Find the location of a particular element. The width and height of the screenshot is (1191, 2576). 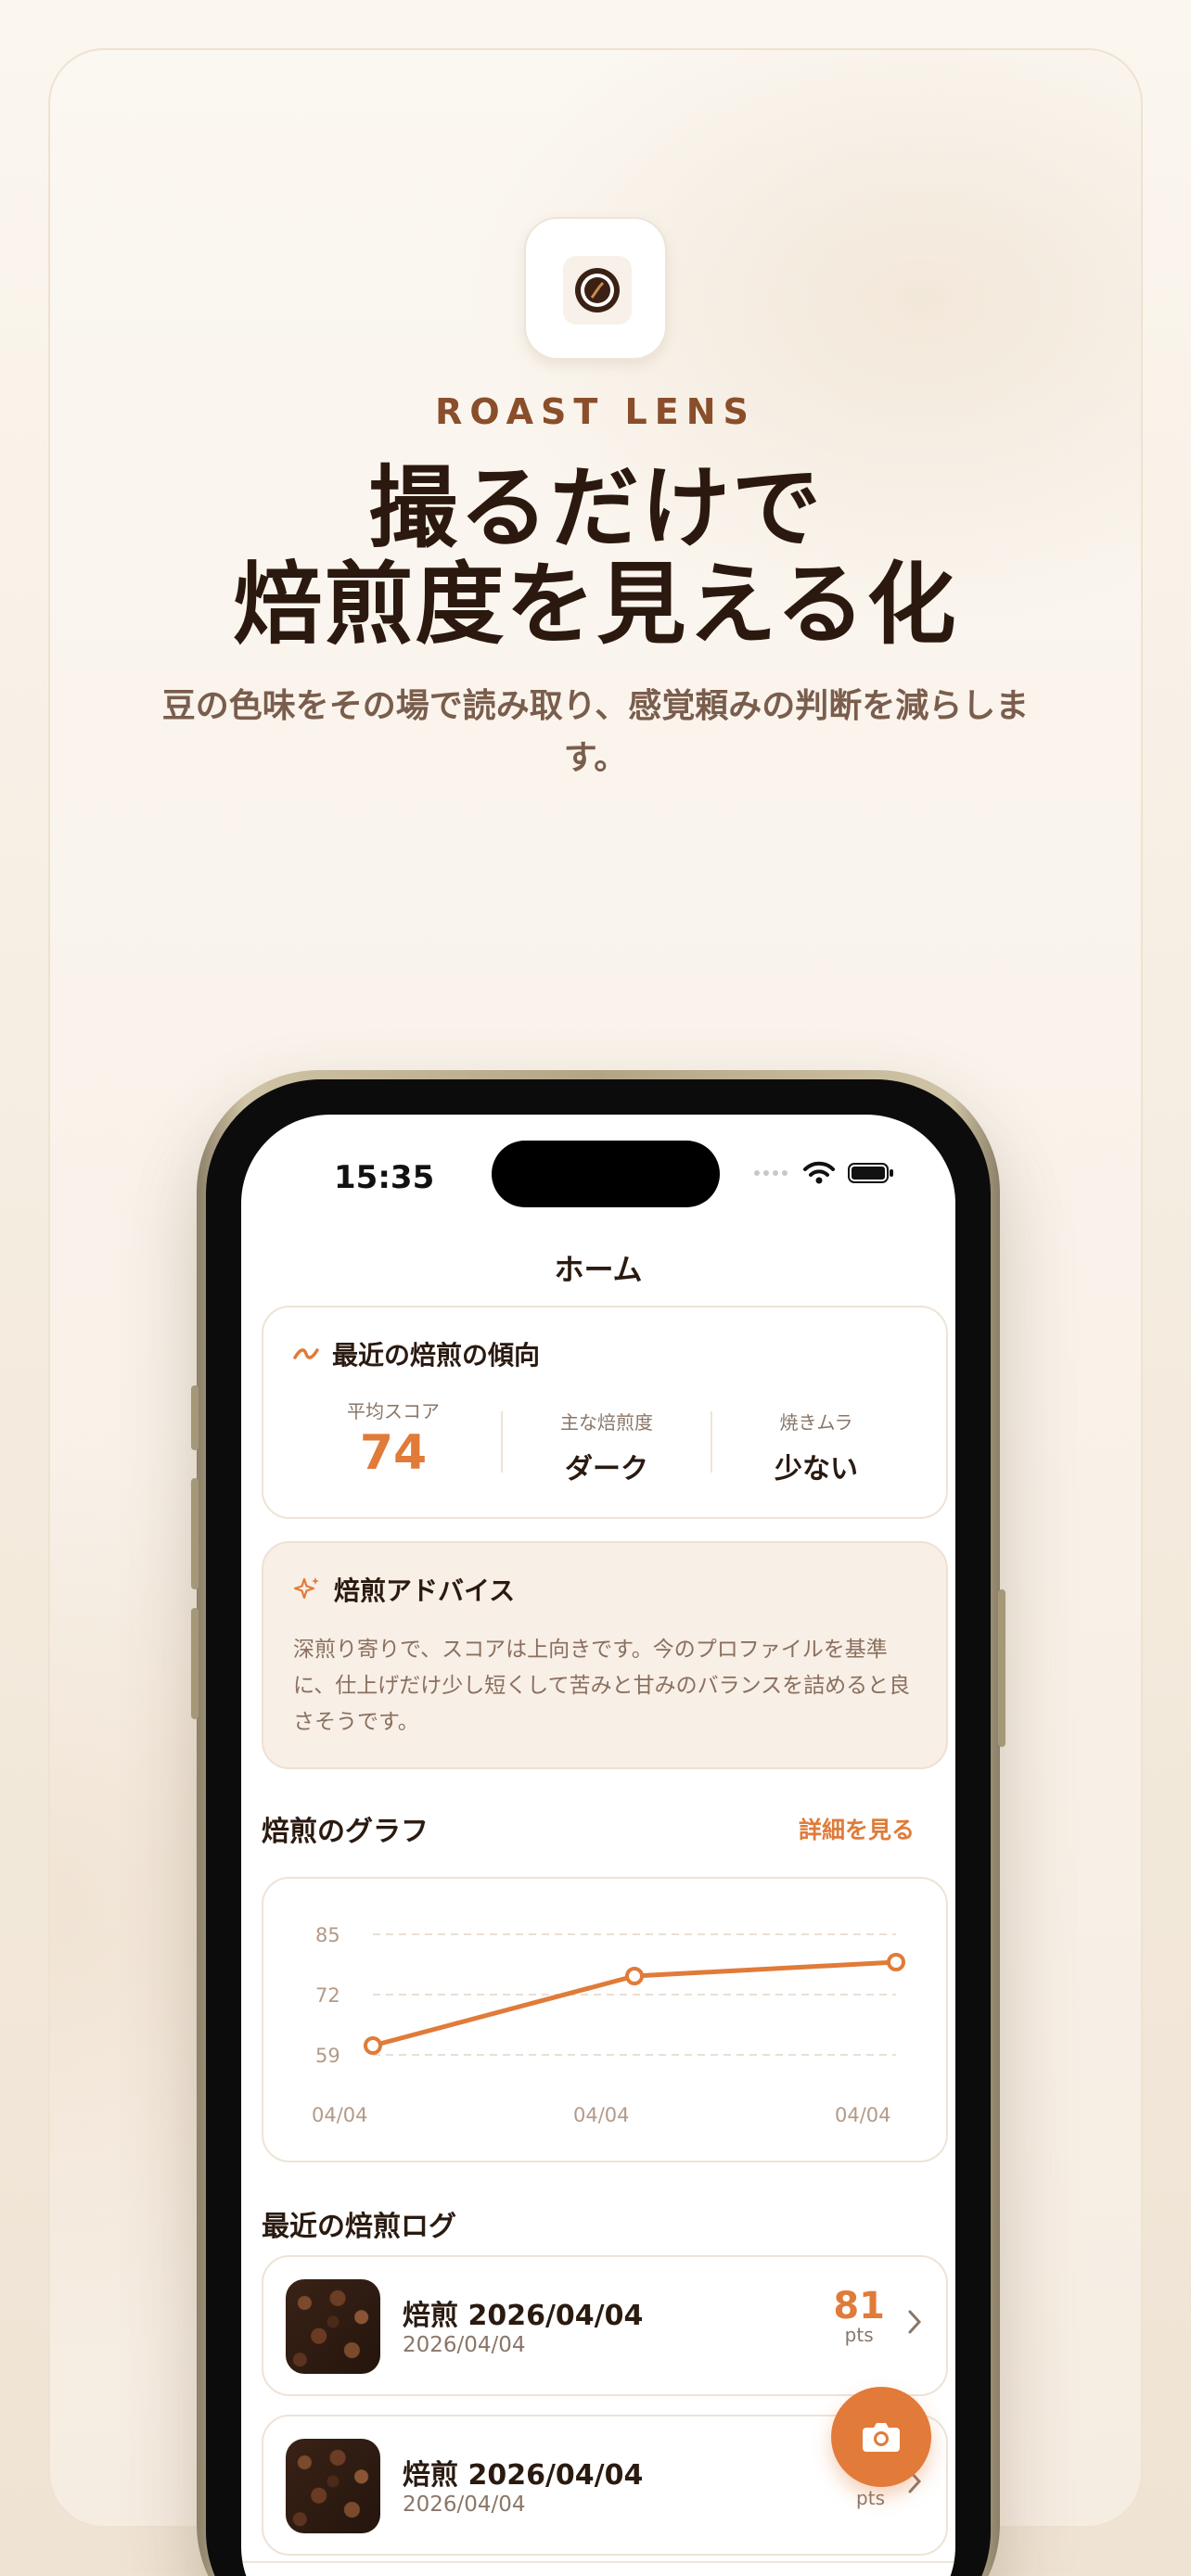

battery-icon is located at coordinates (870, 1173).